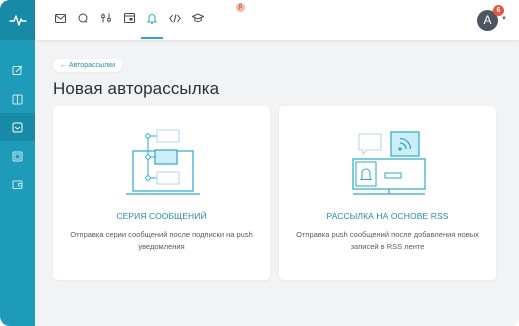  I want to click on browser-icon, so click(129, 18).